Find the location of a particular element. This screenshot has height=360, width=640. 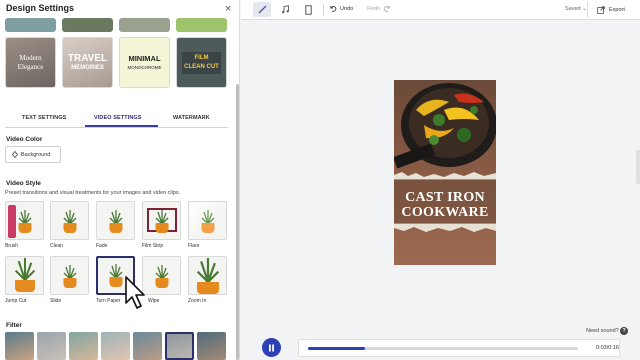

style-card-slide is located at coordinates (69, 275).